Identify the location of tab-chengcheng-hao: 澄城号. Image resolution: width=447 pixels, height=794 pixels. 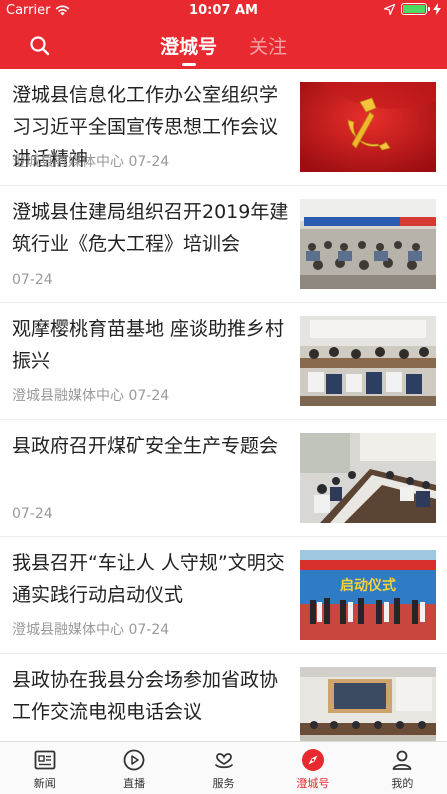
(189, 49).